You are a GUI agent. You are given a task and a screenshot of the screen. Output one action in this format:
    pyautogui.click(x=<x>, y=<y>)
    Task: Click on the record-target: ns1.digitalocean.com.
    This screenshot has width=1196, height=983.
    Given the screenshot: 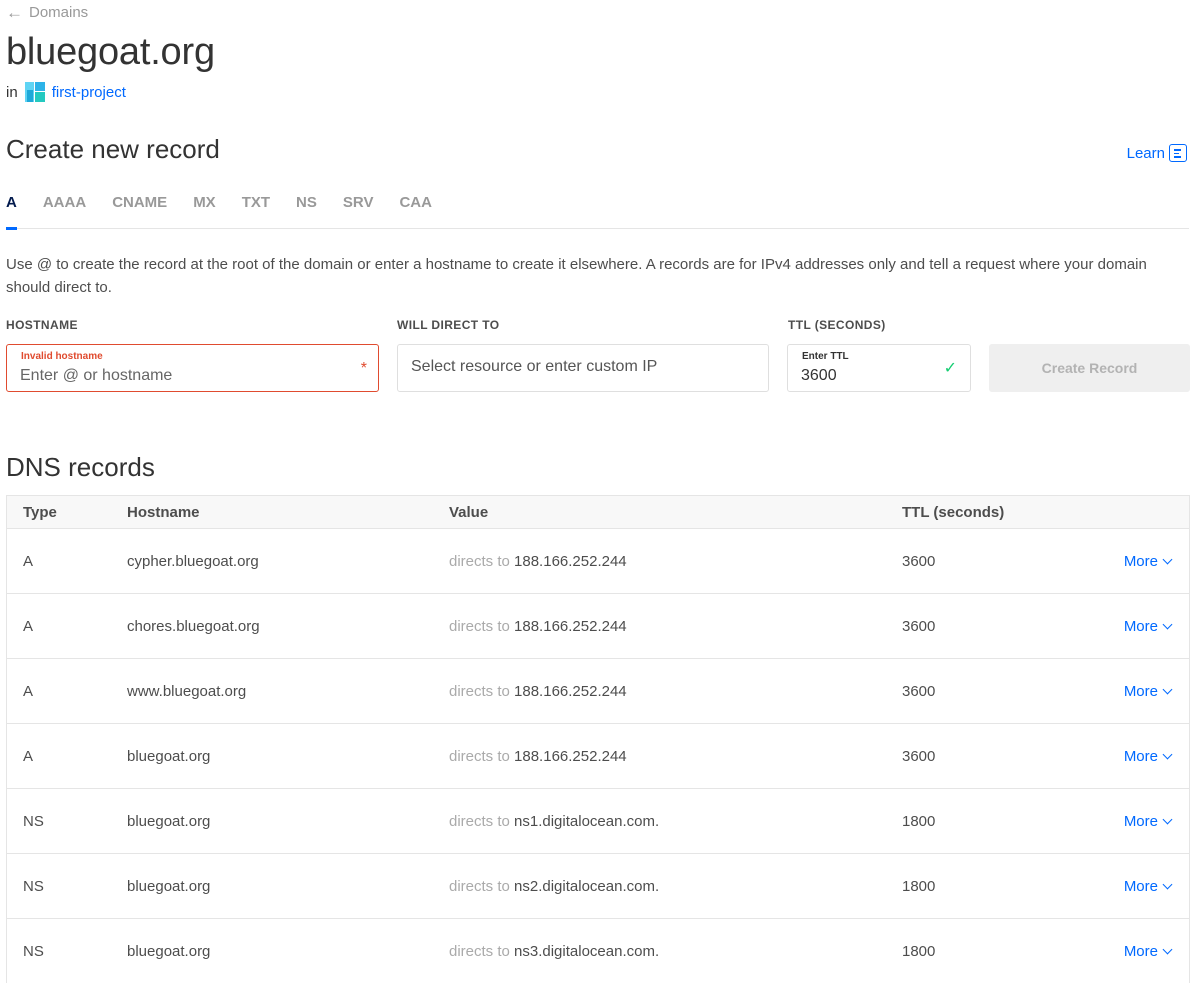 What is the action you would take?
    pyautogui.click(x=587, y=821)
    